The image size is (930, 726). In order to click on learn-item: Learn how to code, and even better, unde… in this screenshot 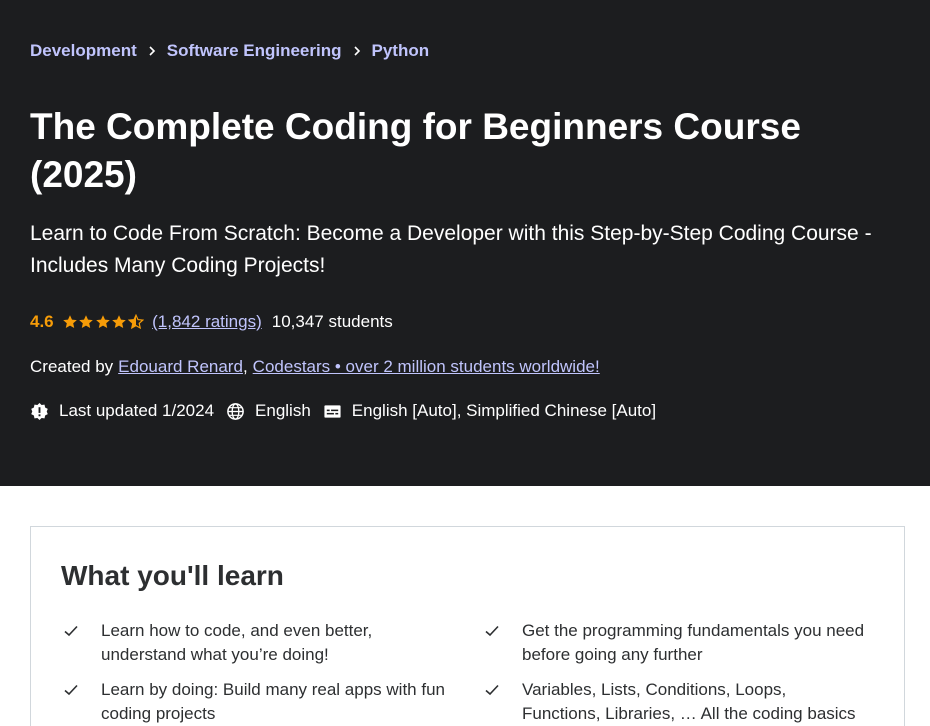, I will do `click(256, 643)`.